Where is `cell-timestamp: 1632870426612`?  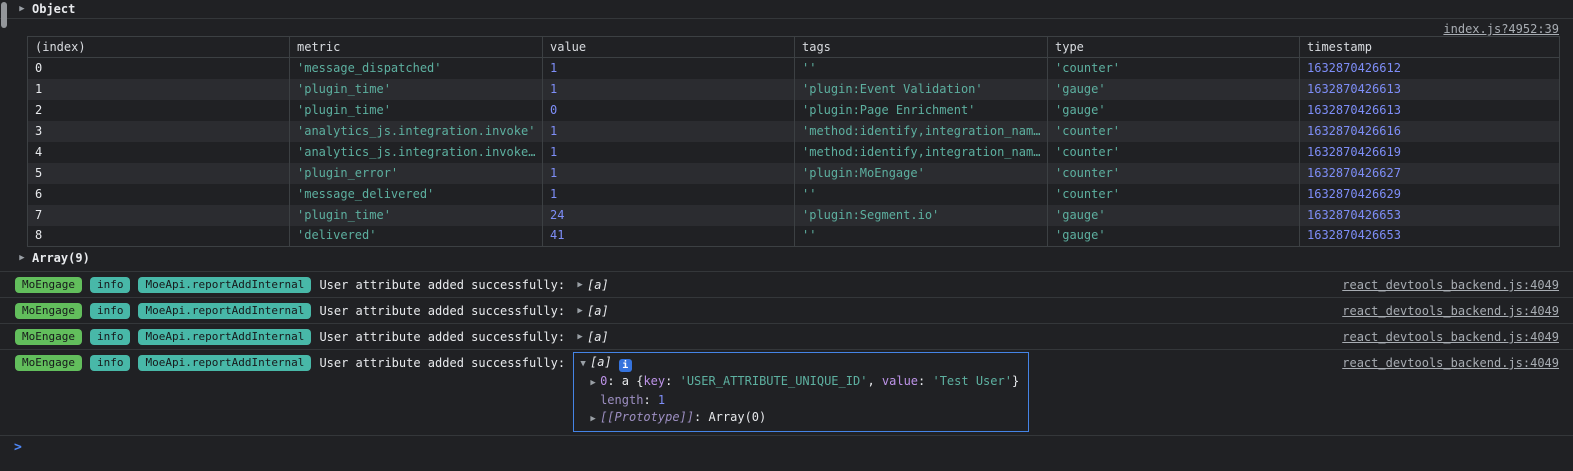 cell-timestamp: 1632870426612 is located at coordinates (1429, 68).